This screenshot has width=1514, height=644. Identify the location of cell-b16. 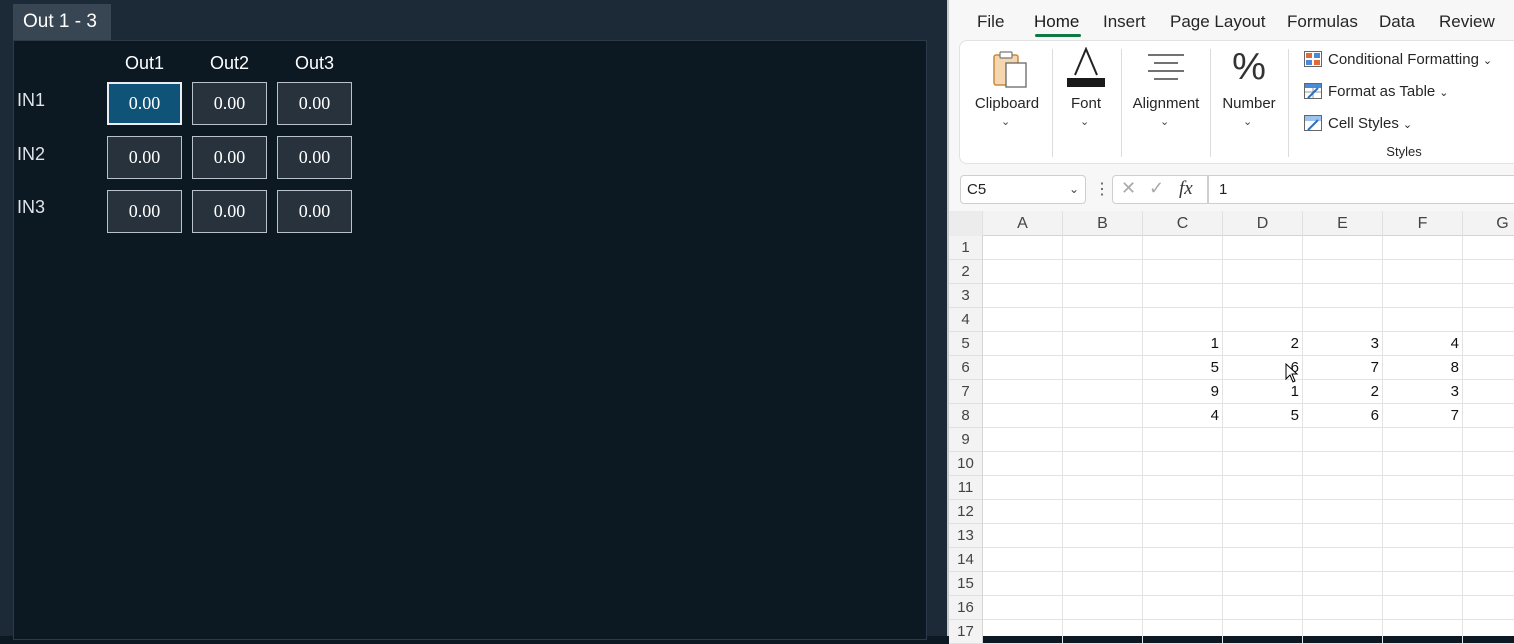
(1103, 608).